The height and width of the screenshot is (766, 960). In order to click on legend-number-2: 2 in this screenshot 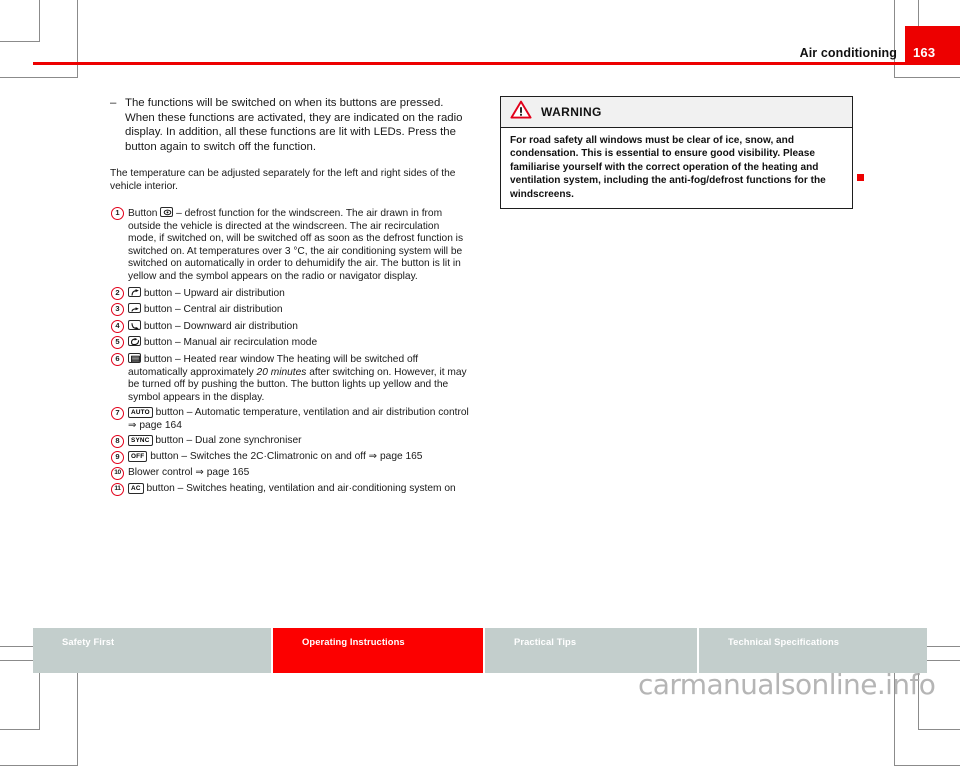, I will do `click(119, 293)`.